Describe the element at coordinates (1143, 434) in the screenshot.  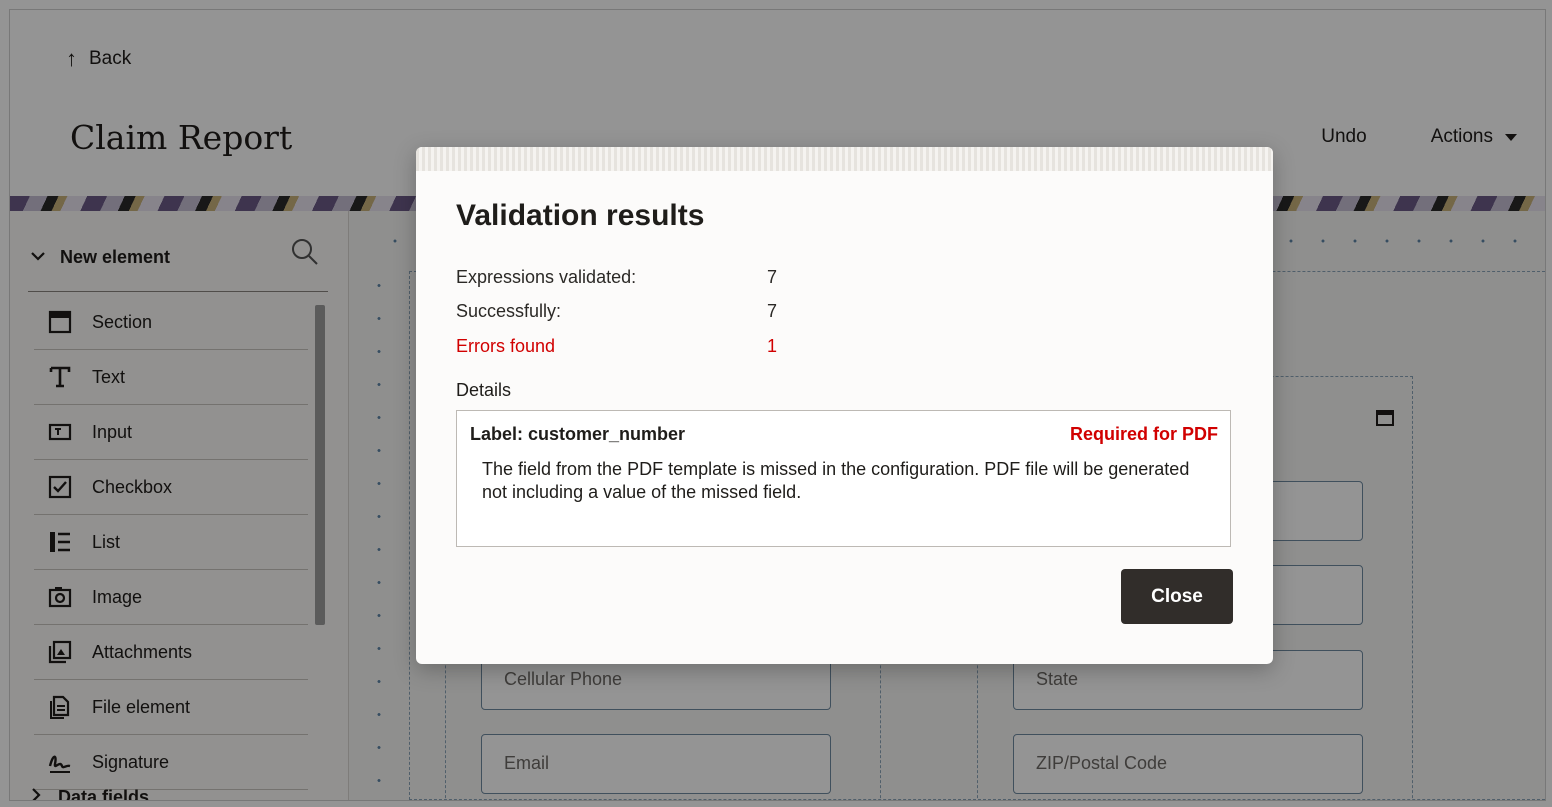
I see `required-for-pdf-badge: Required for PDF` at that location.